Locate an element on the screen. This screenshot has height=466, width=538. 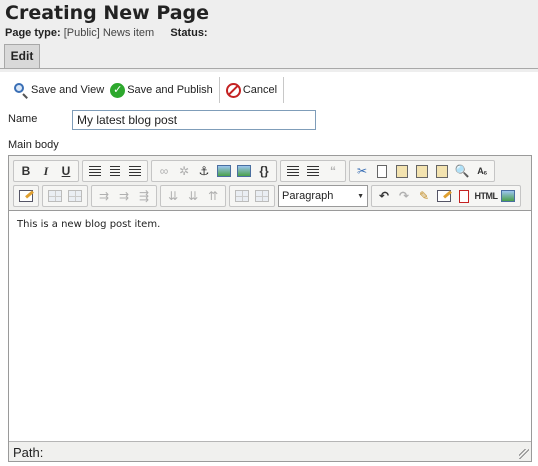
bold-button: B is located at coordinates (26, 171).